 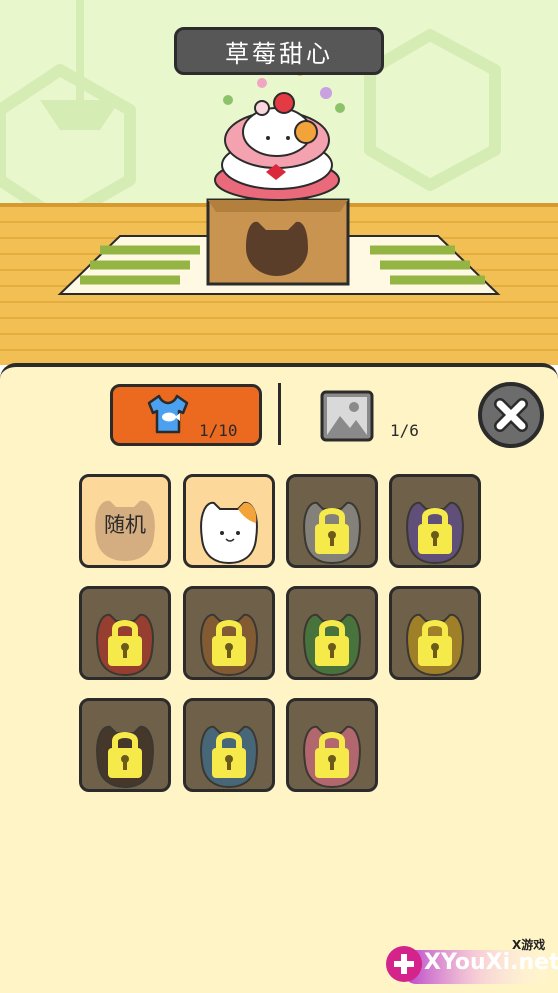 I want to click on random-label: 随机, so click(x=125, y=525).